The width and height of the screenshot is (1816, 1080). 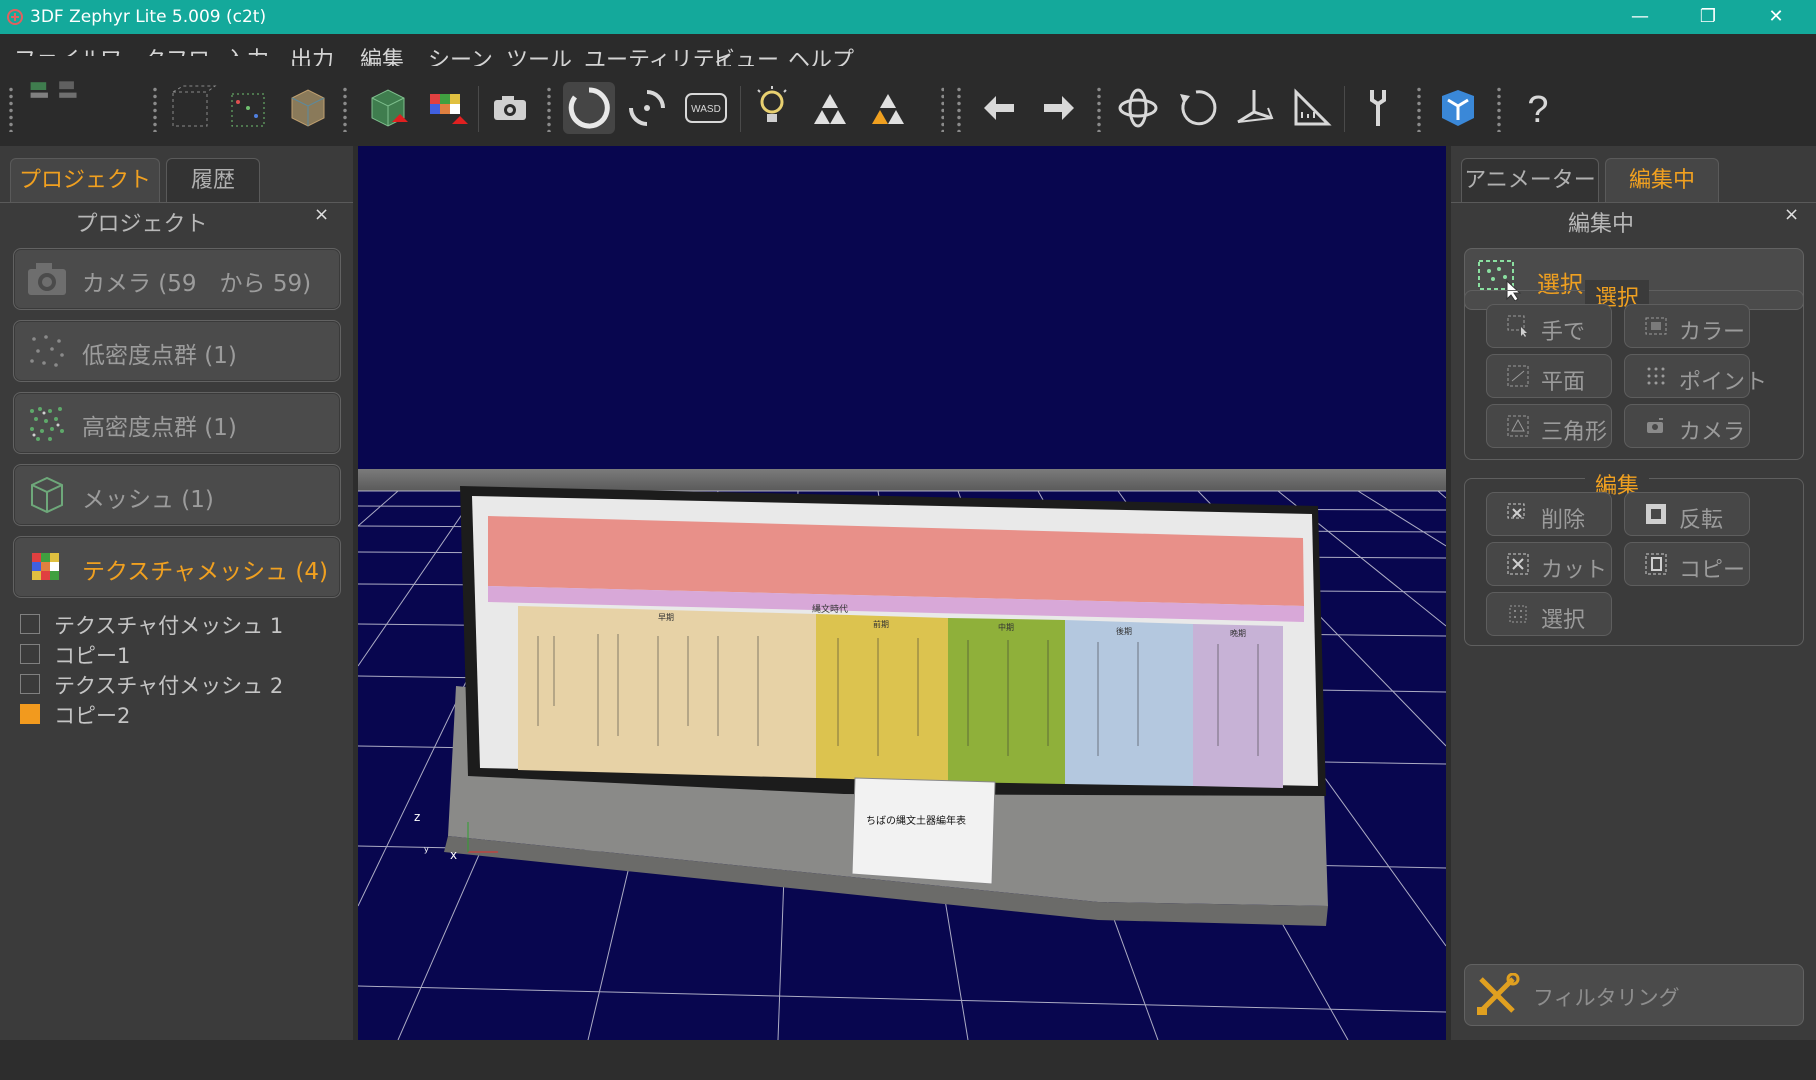 I want to click on delete-button: 削除, so click(x=1549, y=514).